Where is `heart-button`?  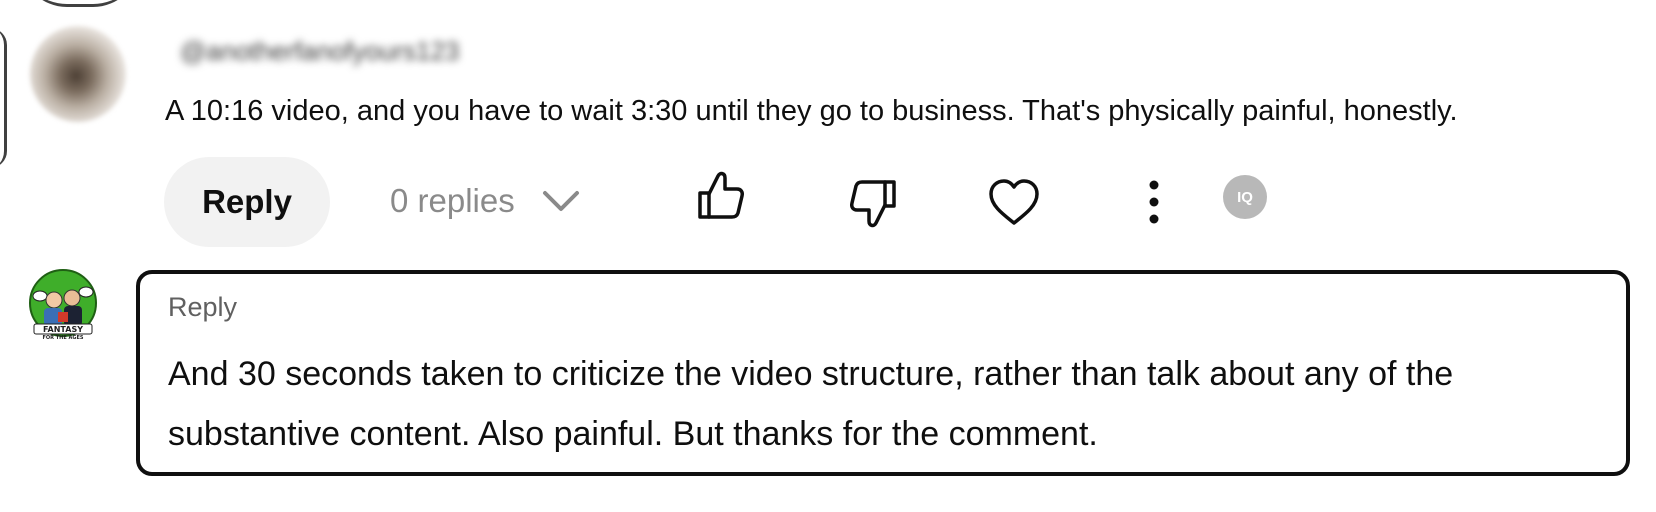
heart-button is located at coordinates (1014, 203).